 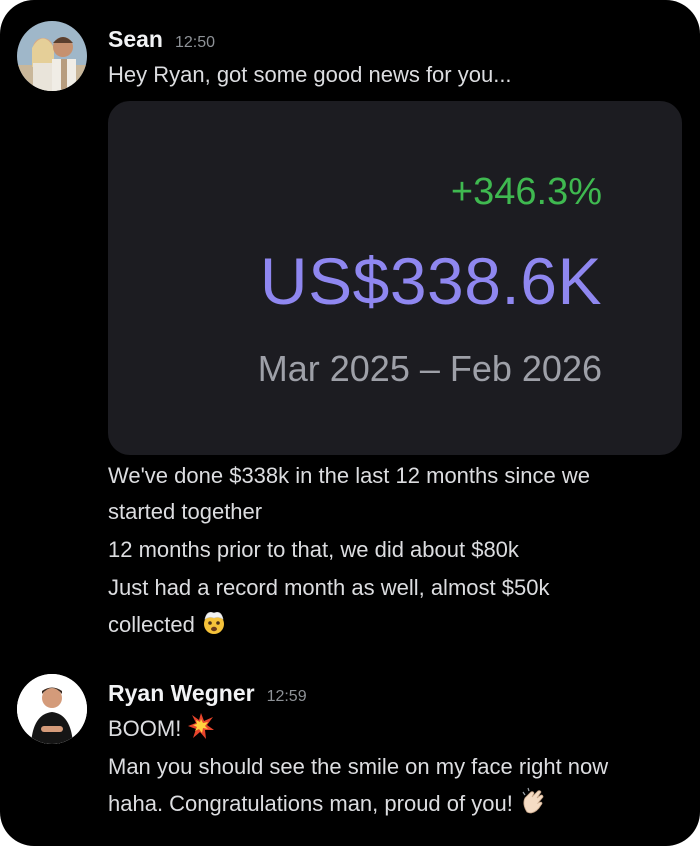 I want to click on growth-percentage: +346.3%, so click(x=526, y=192).